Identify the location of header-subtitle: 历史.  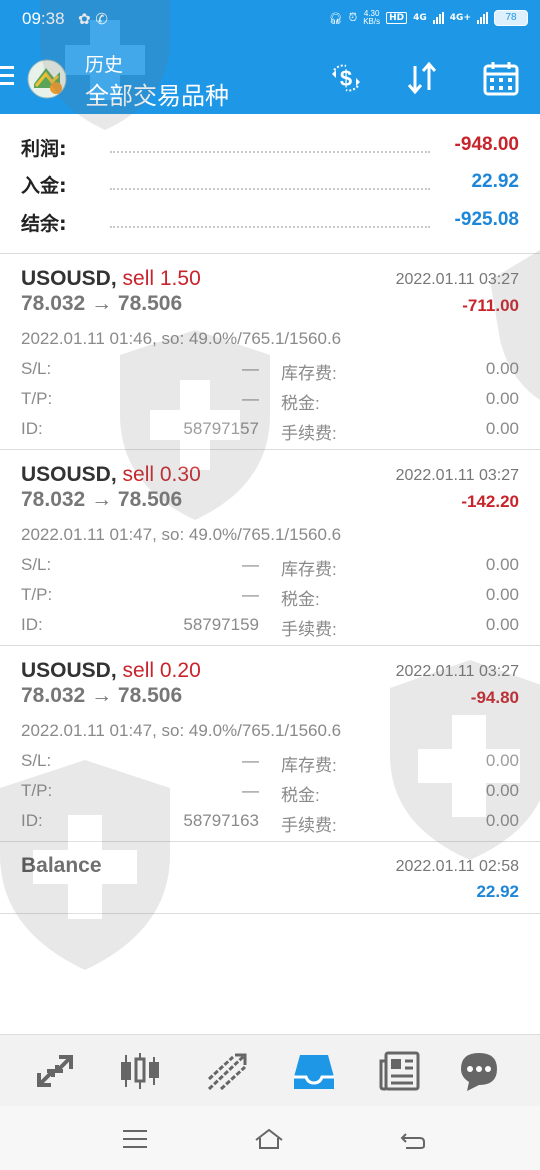
(104, 65).